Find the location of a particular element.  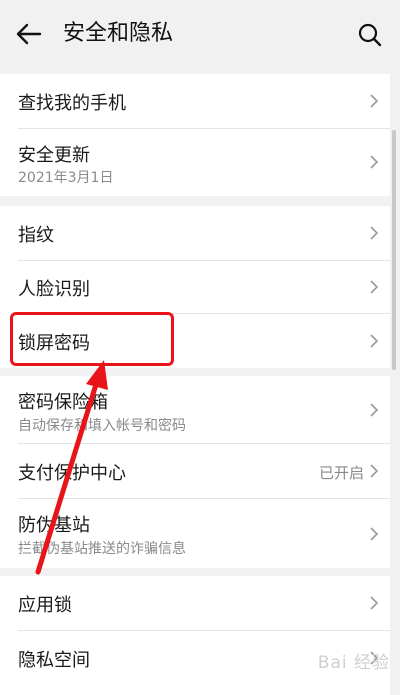

setting-label: 防伪基站 is located at coordinates (54, 525).